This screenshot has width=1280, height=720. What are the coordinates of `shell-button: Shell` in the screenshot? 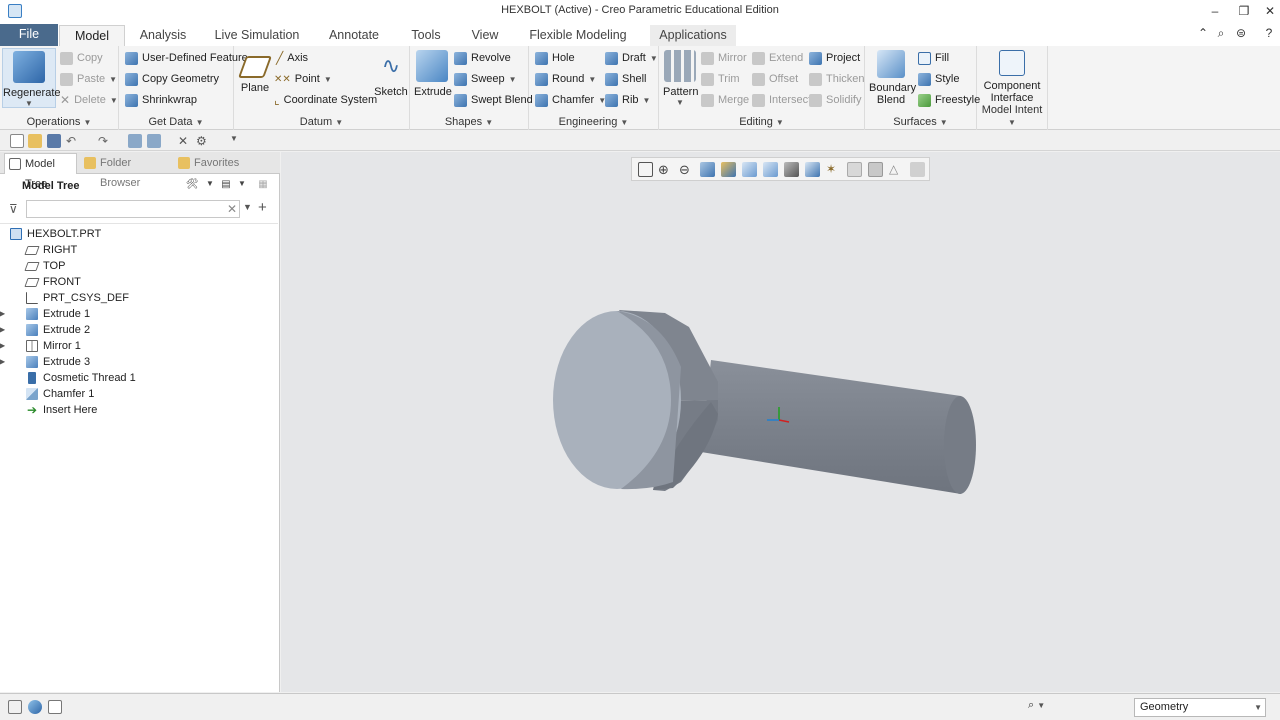 It's located at (625, 79).